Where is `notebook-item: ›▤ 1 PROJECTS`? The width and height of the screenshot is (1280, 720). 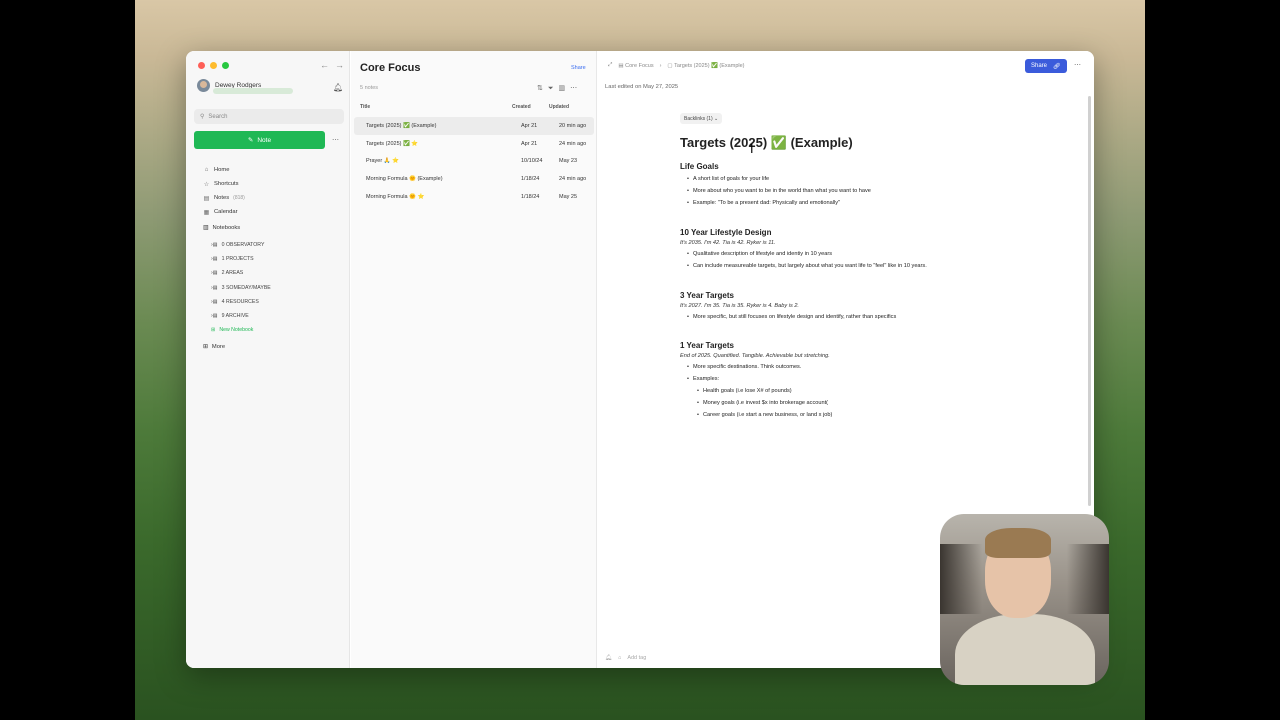 notebook-item: ›▤ 1 PROJECTS is located at coordinates (241, 259).